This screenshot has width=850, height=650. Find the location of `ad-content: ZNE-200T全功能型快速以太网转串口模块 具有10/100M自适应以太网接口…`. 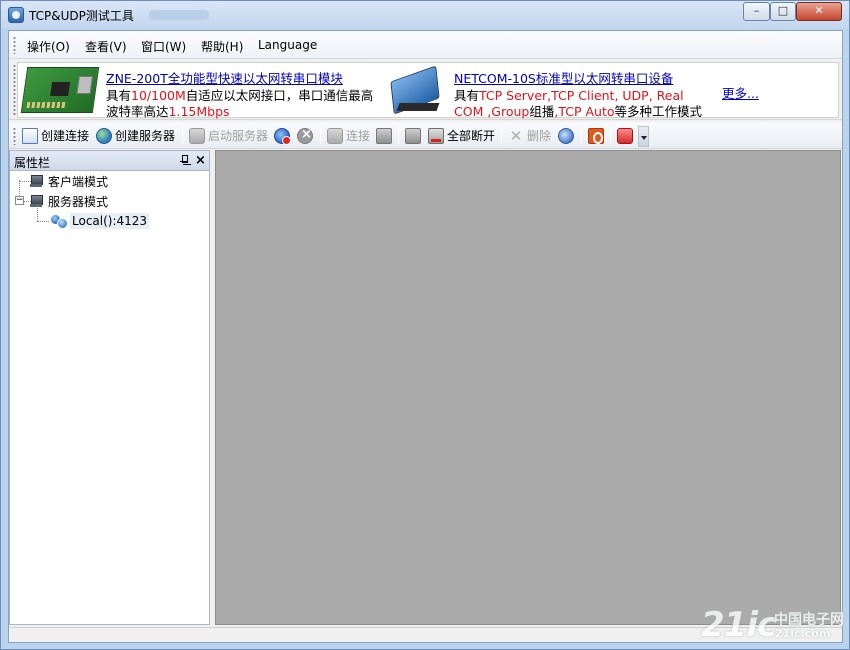

ad-content: ZNE-200T全功能型快速以太网转串口模块 具有10/100M自适应以太网接口… is located at coordinates (428, 91).